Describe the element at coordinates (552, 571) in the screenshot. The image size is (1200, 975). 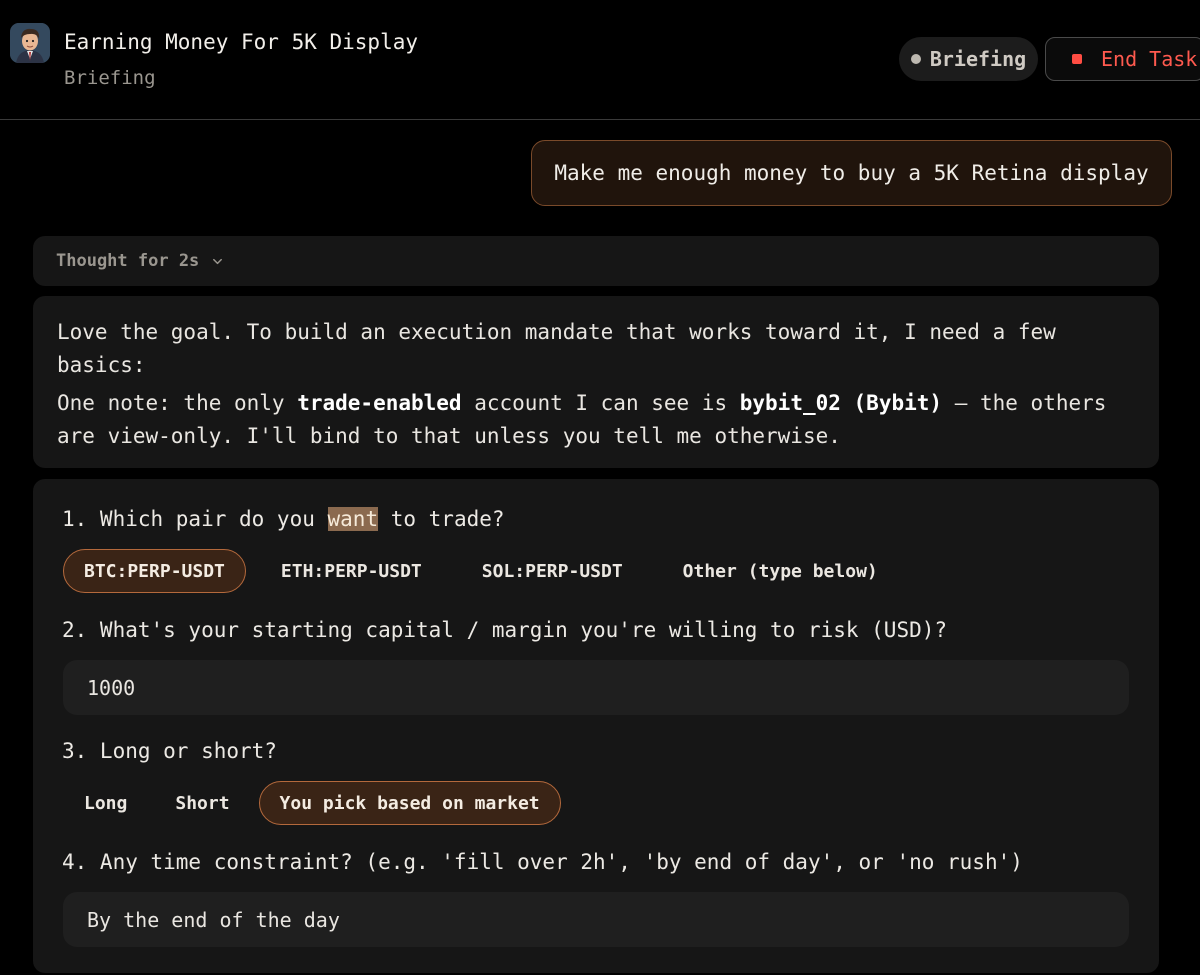
I see `pair-option-sol: SOL:PERP-USDT` at that location.